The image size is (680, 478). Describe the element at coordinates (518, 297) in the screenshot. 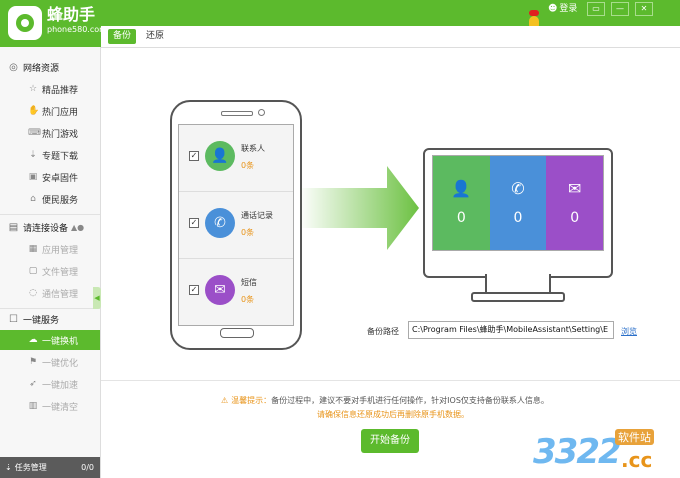

I see `monitor-base` at that location.